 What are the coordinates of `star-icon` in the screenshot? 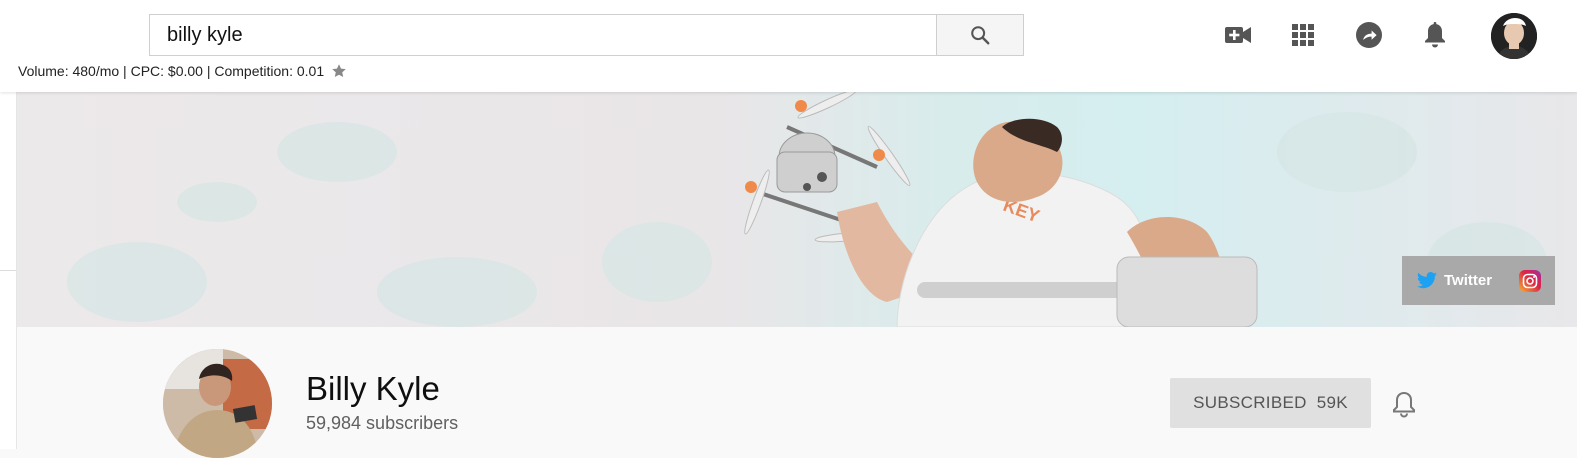 It's located at (339, 71).